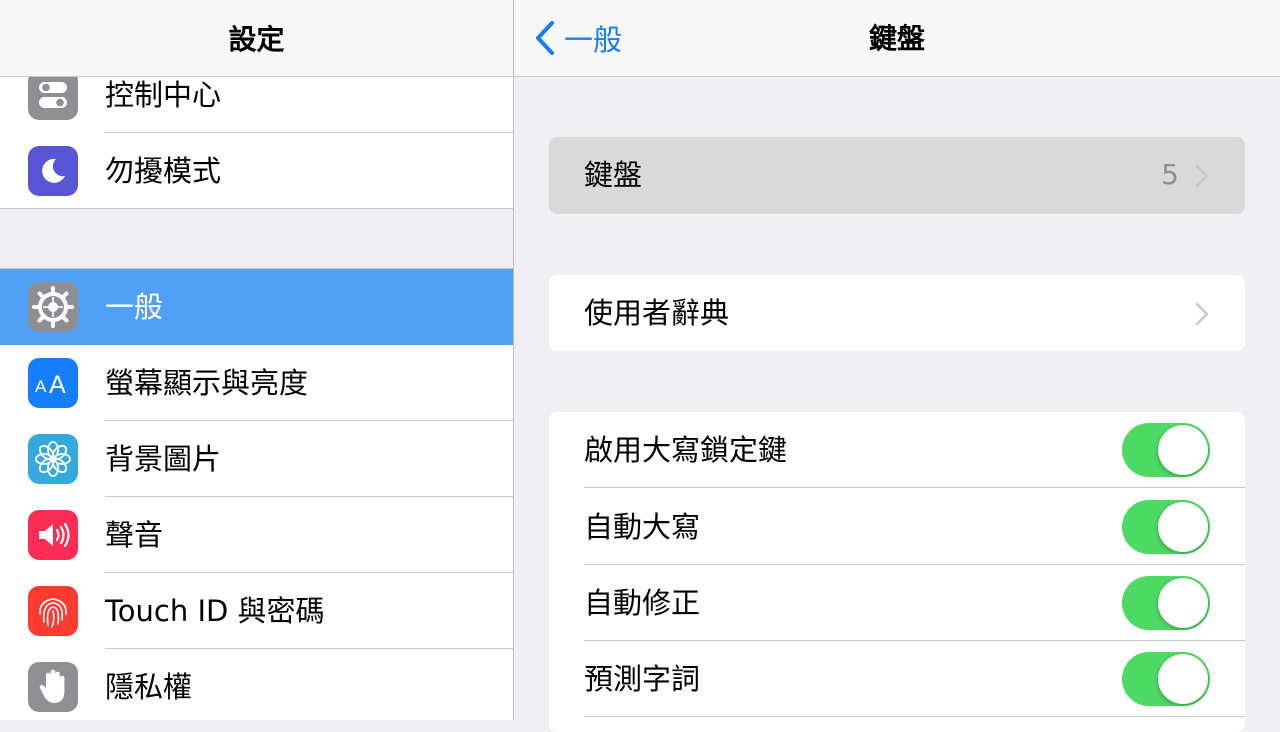 Image resolution: width=1280 pixels, height=732 pixels. Describe the element at coordinates (613, 175) in the screenshot. I see `keyboards-label: 鍵盤` at that location.